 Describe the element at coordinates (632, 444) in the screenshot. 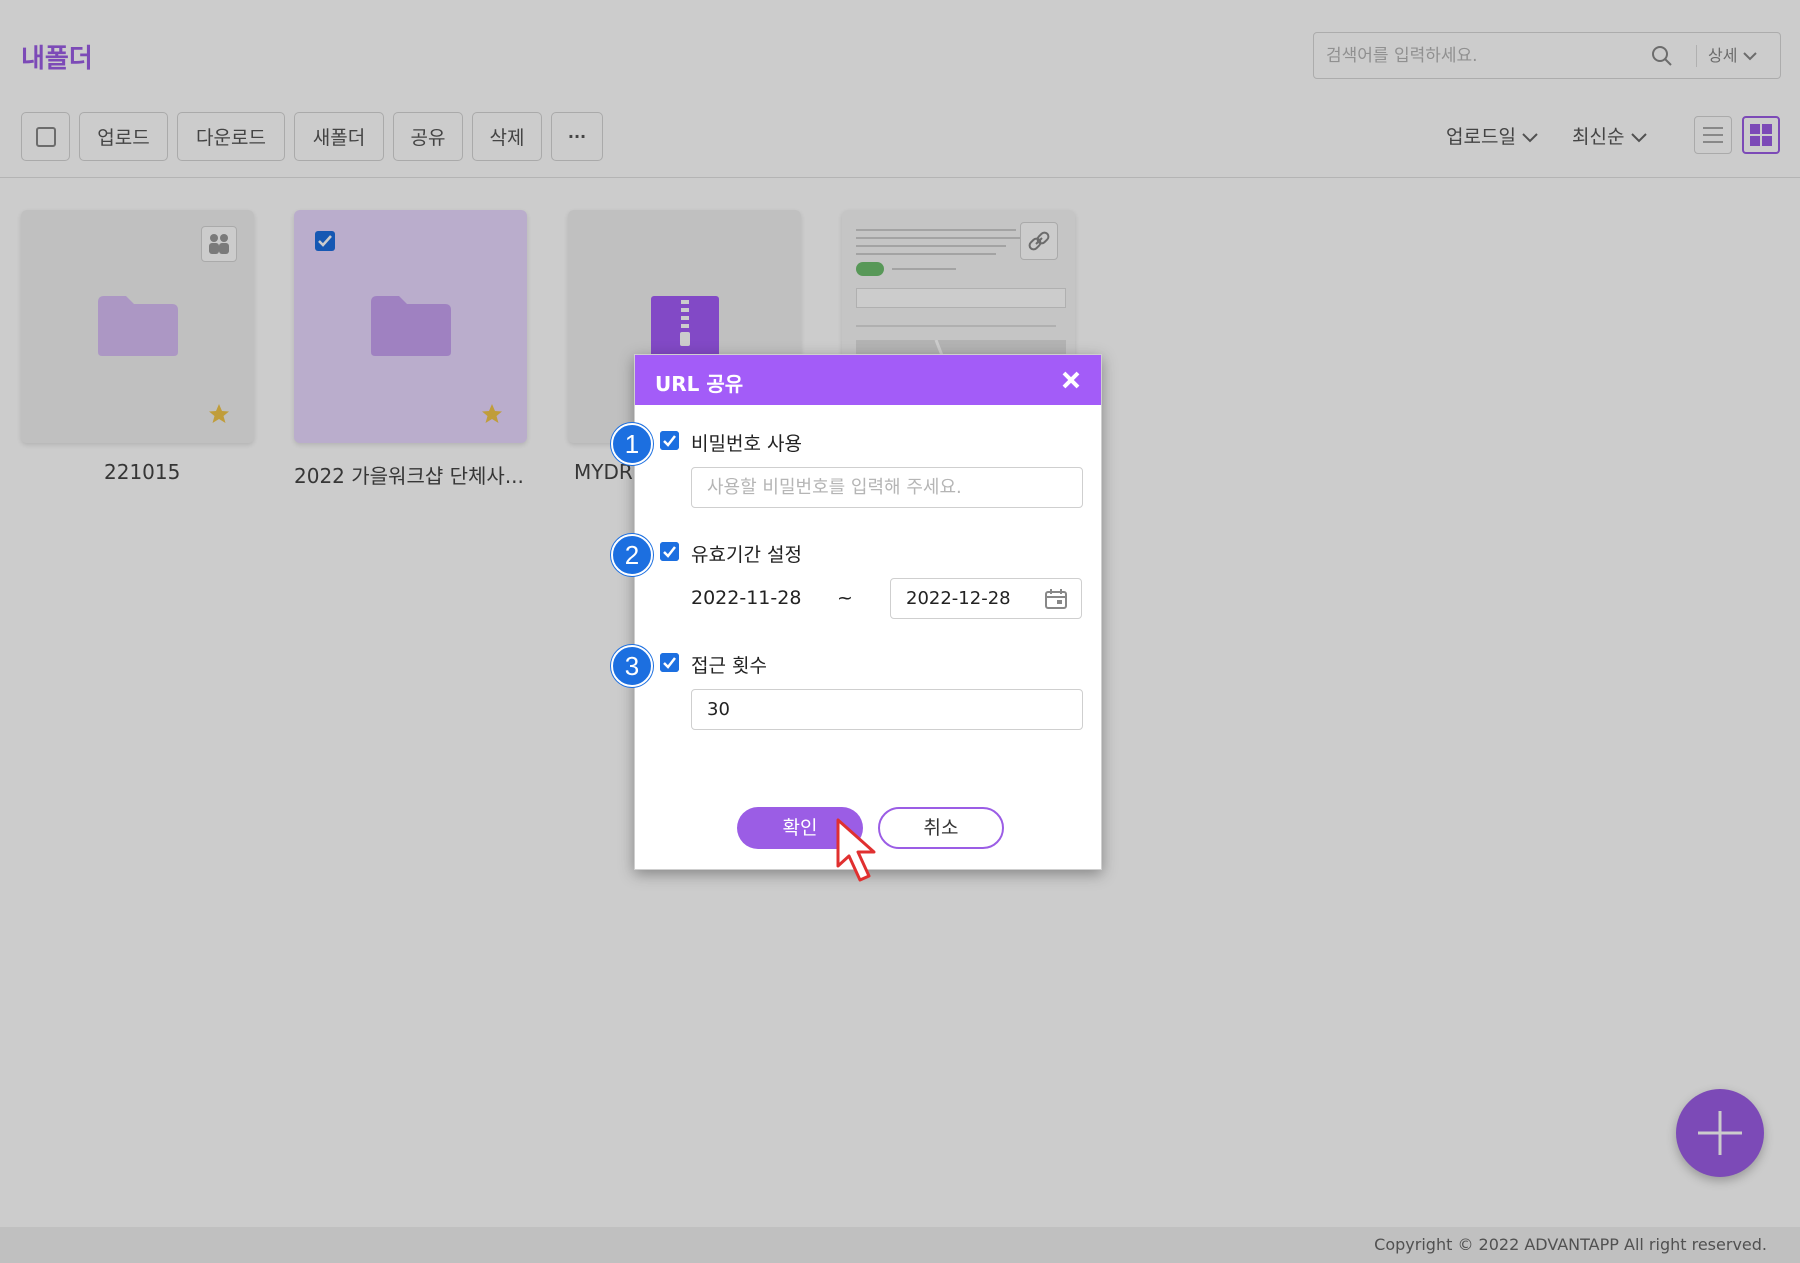

I see `step-badge-1: 1` at that location.